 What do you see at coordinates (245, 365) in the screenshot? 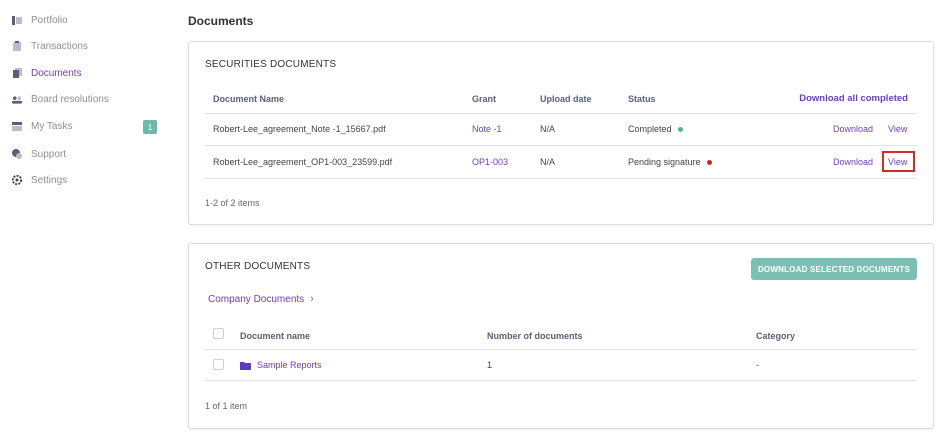
I see `folder-icon` at bounding box center [245, 365].